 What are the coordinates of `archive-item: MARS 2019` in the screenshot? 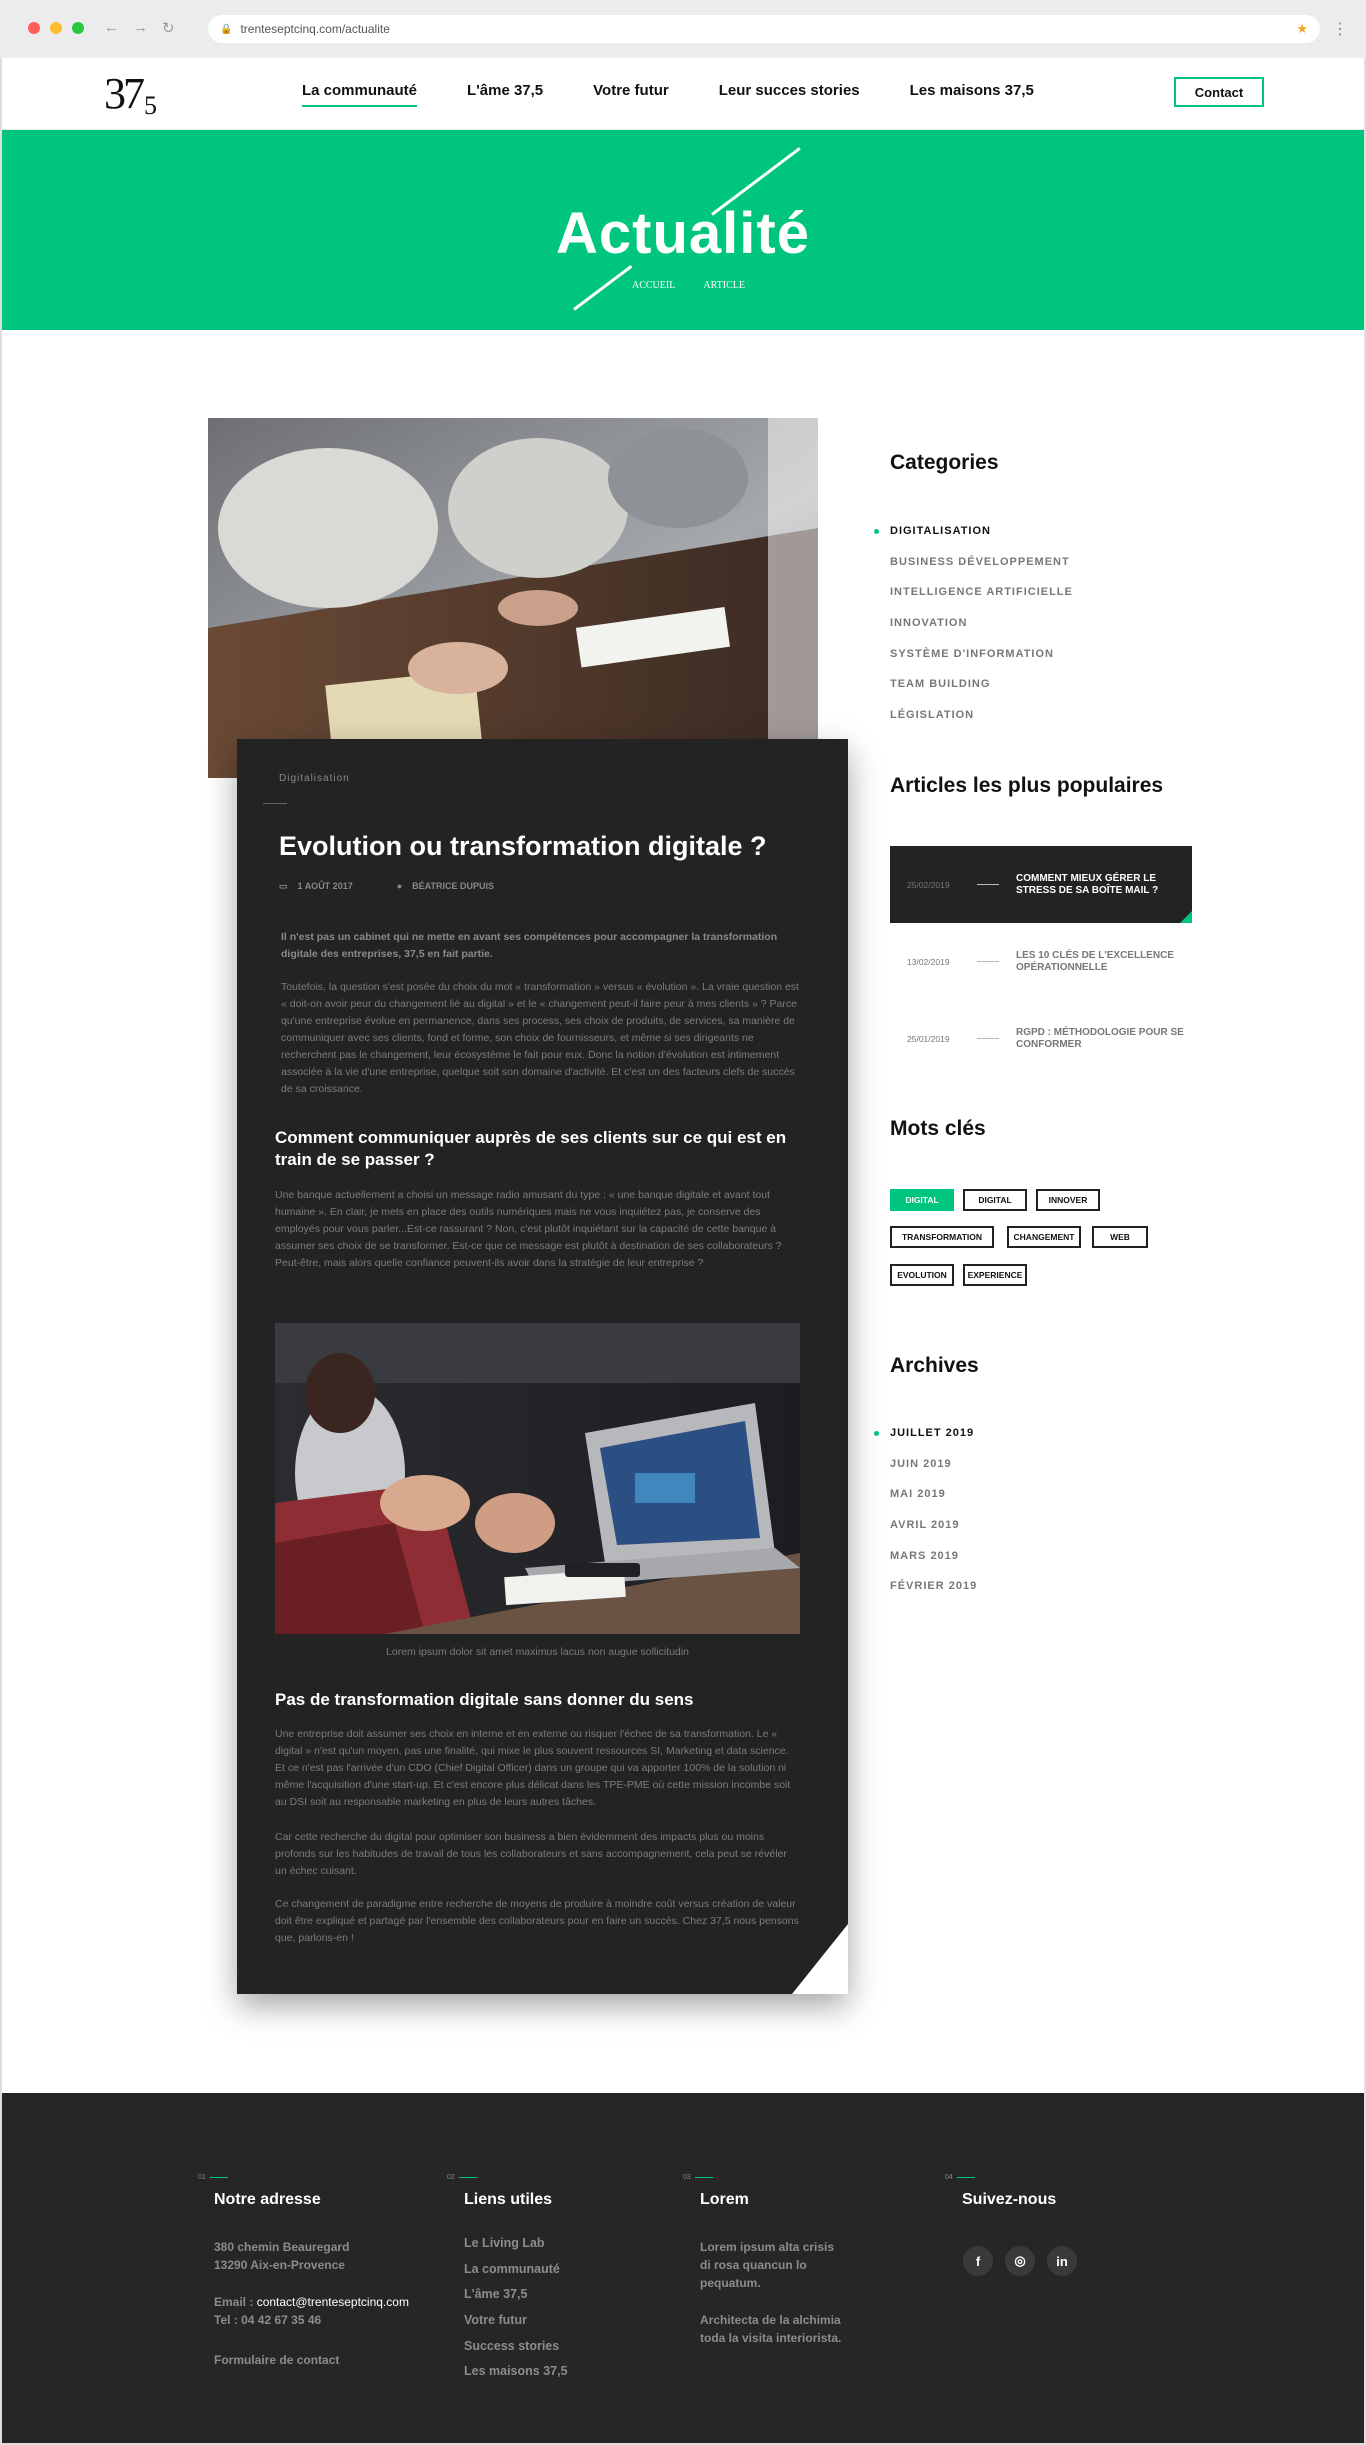 It's located at (933, 1565).